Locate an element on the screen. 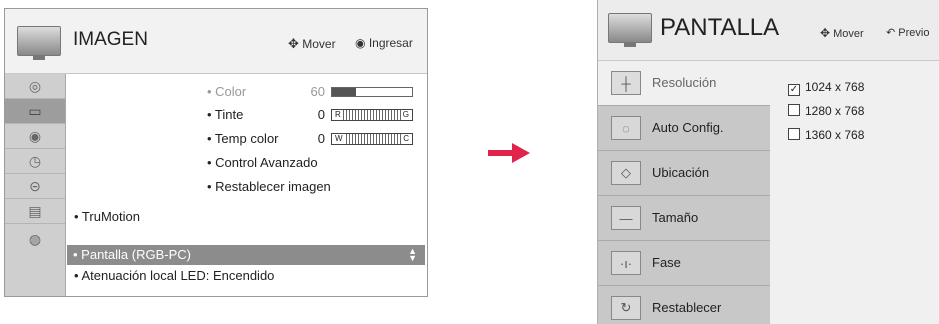  crosshair-icon: ┼ is located at coordinates (626, 83).